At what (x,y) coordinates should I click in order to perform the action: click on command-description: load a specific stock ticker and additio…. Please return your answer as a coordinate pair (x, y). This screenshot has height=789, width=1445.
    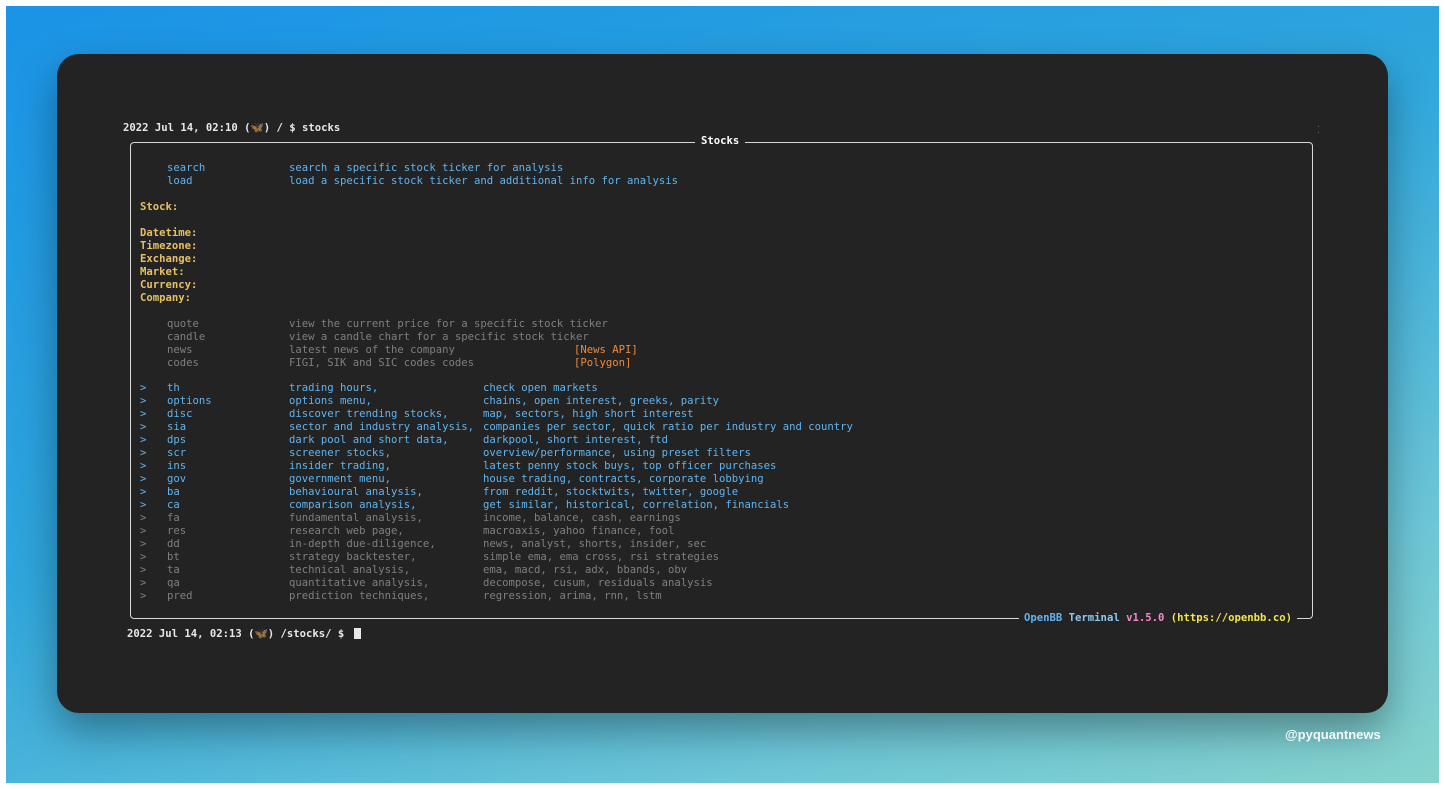
    Looking at the image, I should click on (484, 181).